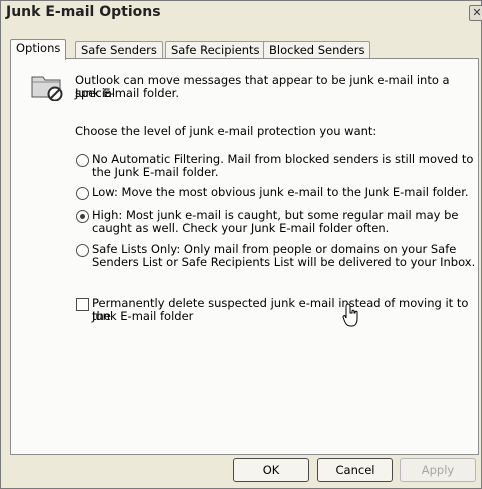  I want to click on radio-high, so click(82, 216).